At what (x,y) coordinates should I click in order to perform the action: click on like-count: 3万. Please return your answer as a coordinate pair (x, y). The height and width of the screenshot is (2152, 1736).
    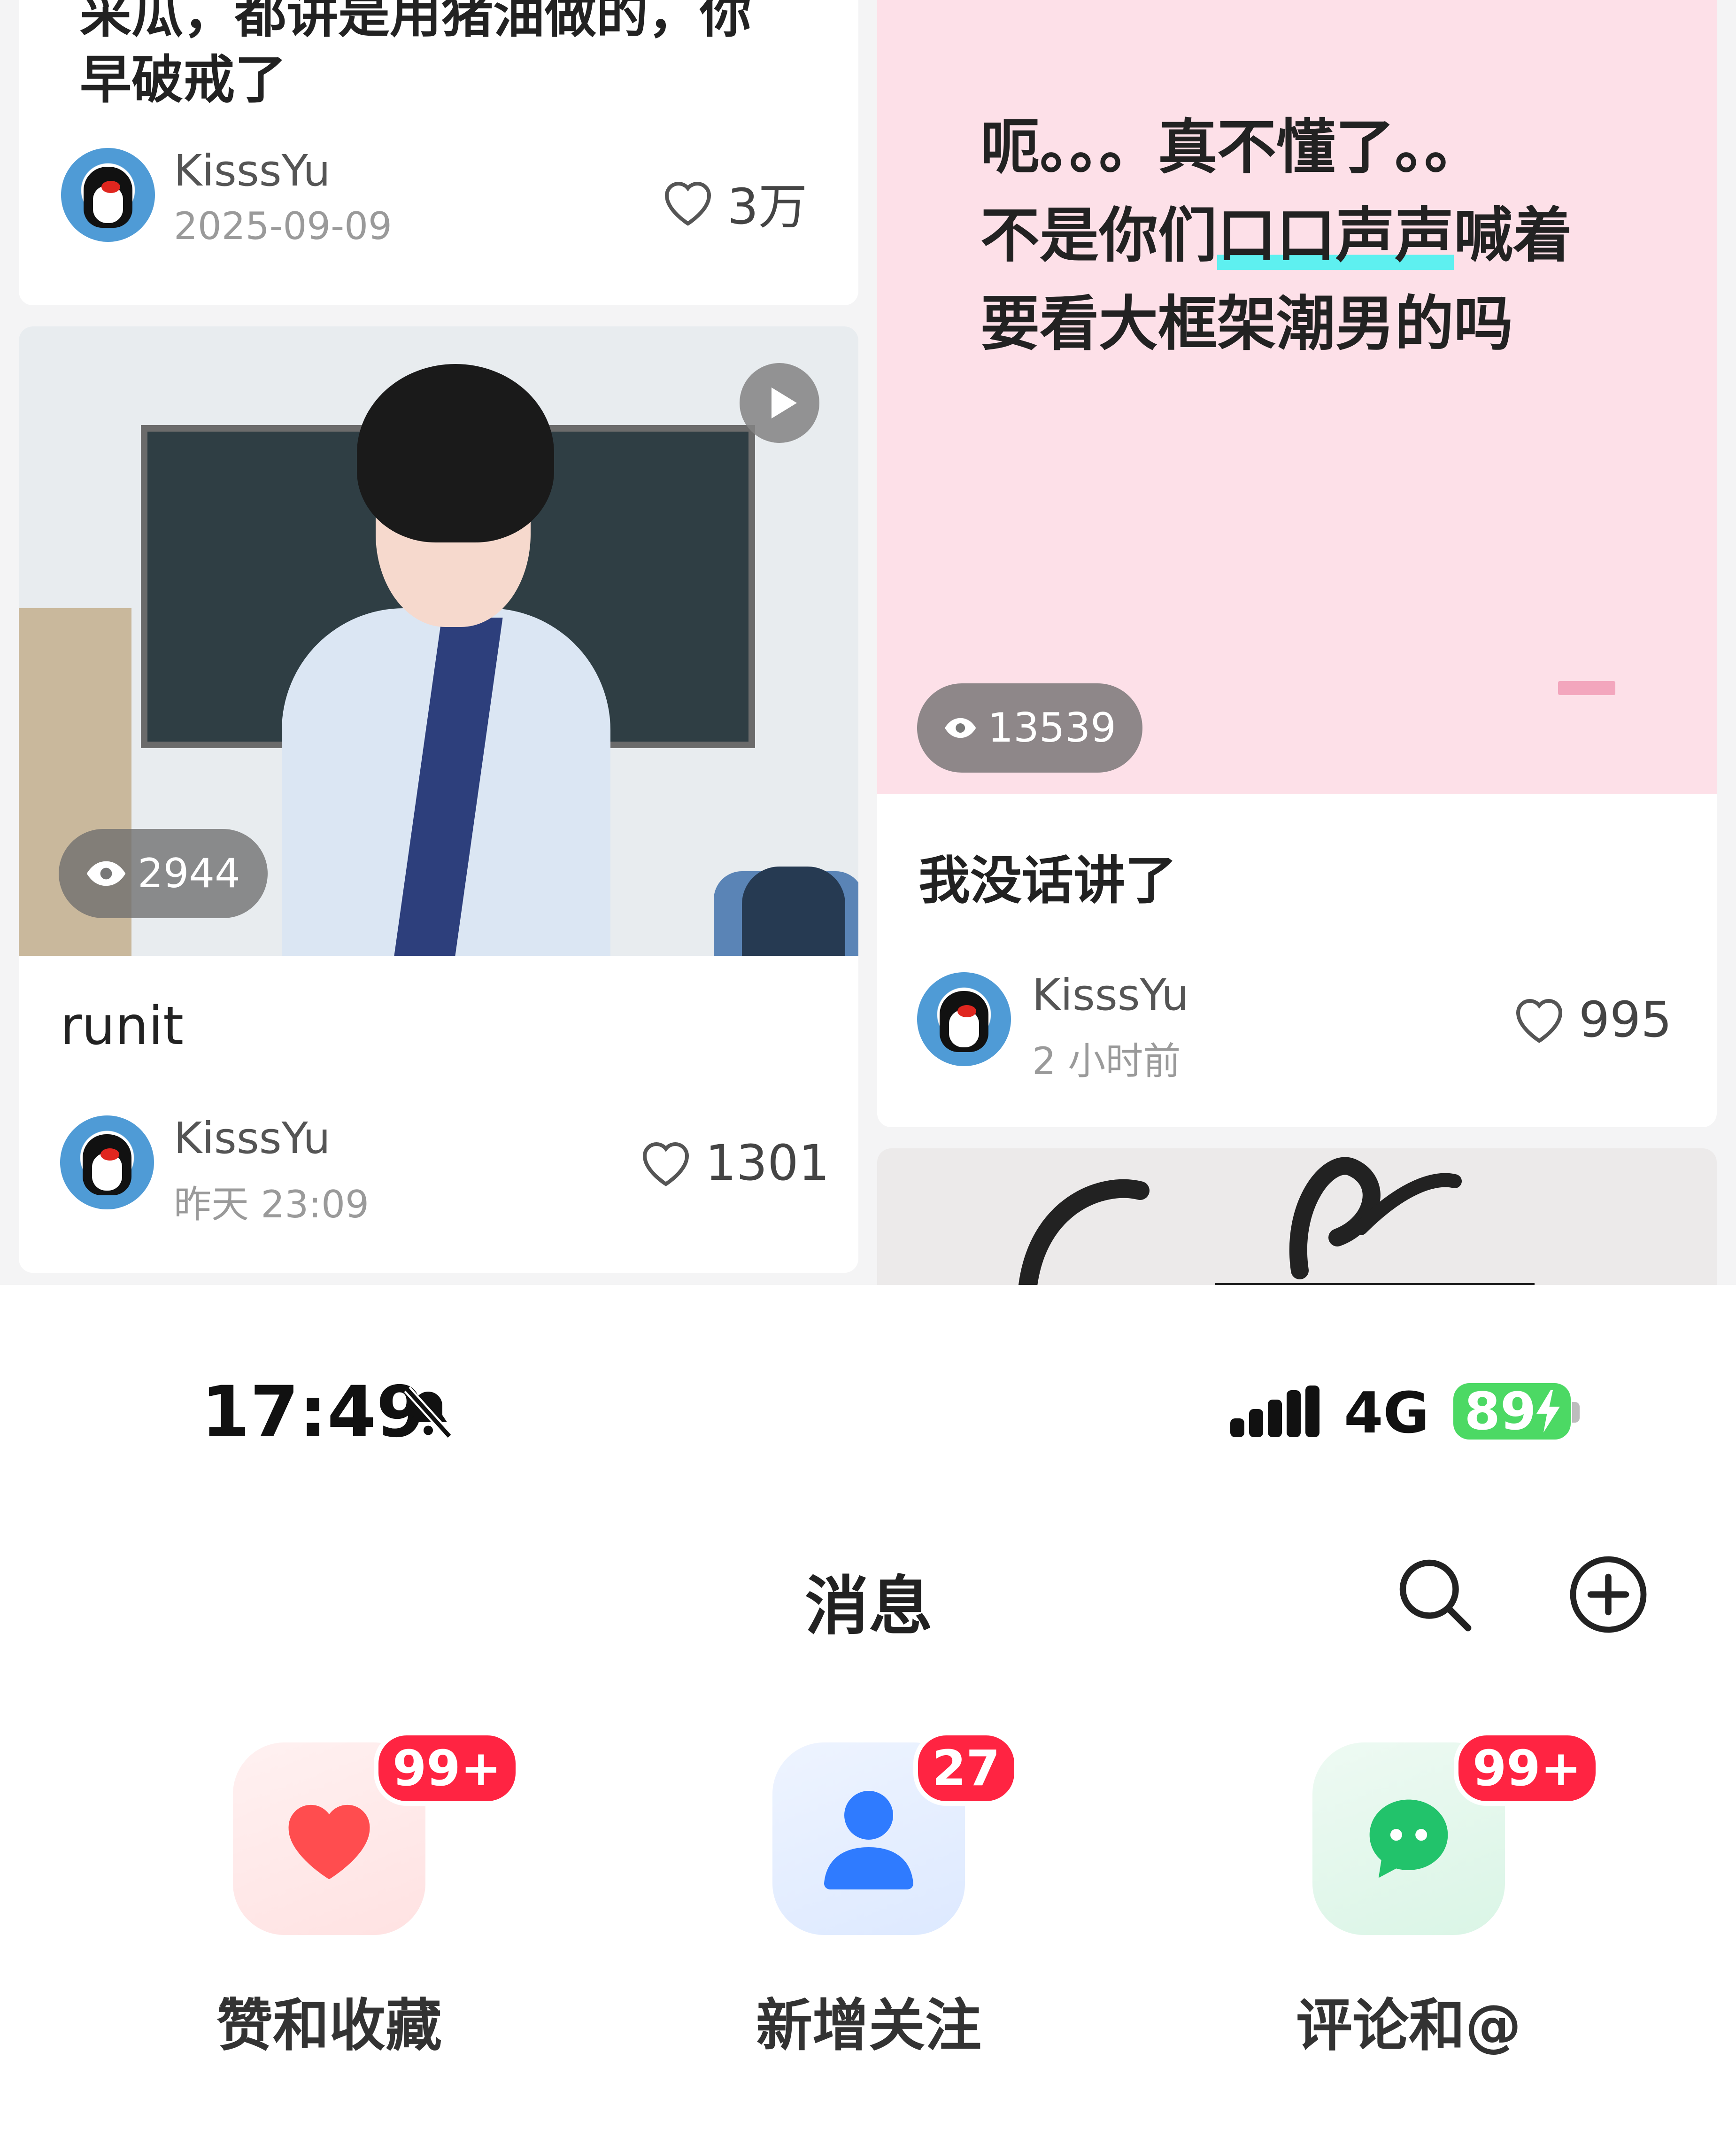
    Looking at the image, I should click on (767, 207).